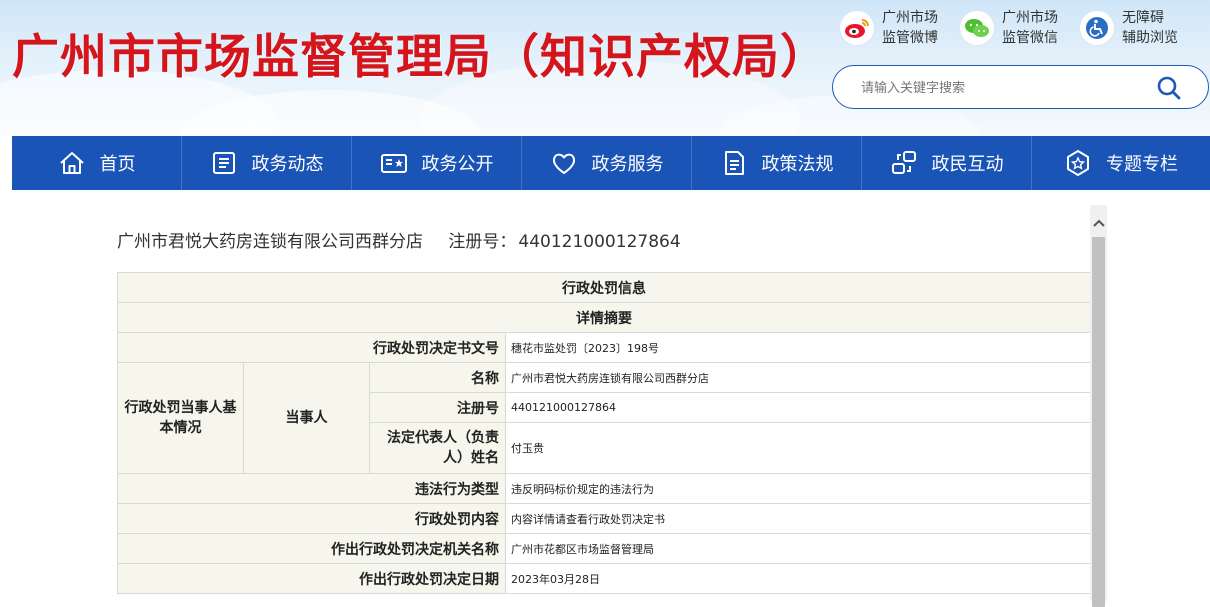 This screenshot has height=607, width=1210. I want to click on table-row: 行政处罚当事人基本情况 当事人 名称 广州市君悦大药房连锁有限公司西群分店, so click(604, 418).